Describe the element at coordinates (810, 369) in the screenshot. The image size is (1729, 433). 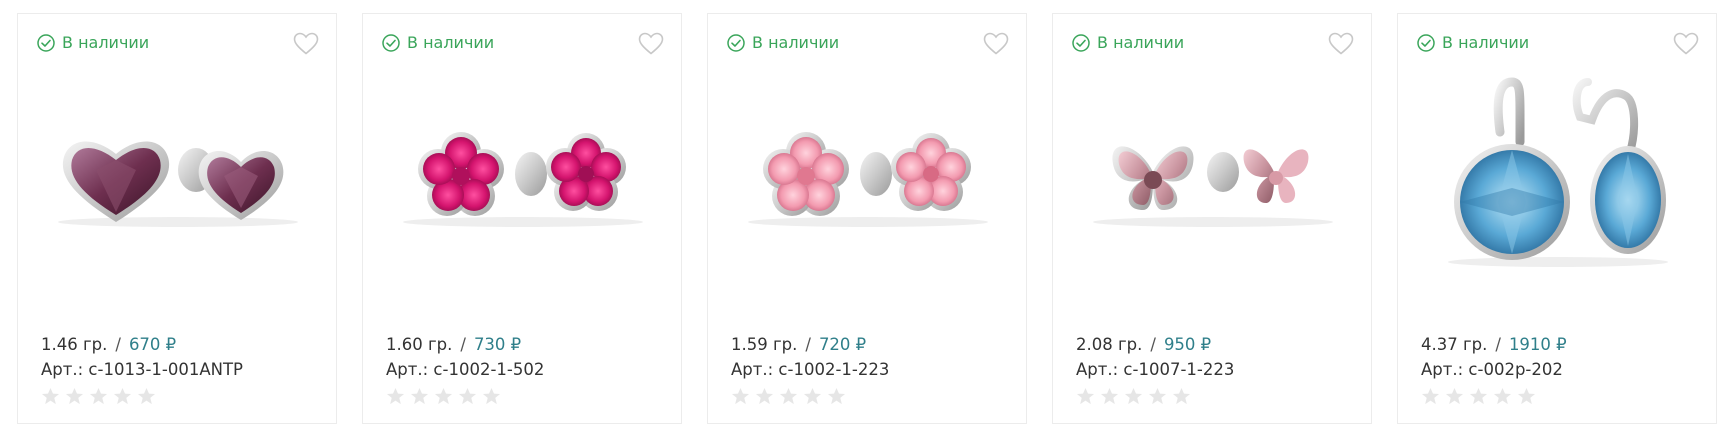
I see `sku: Арт.: с-1002-1-223` at that location.